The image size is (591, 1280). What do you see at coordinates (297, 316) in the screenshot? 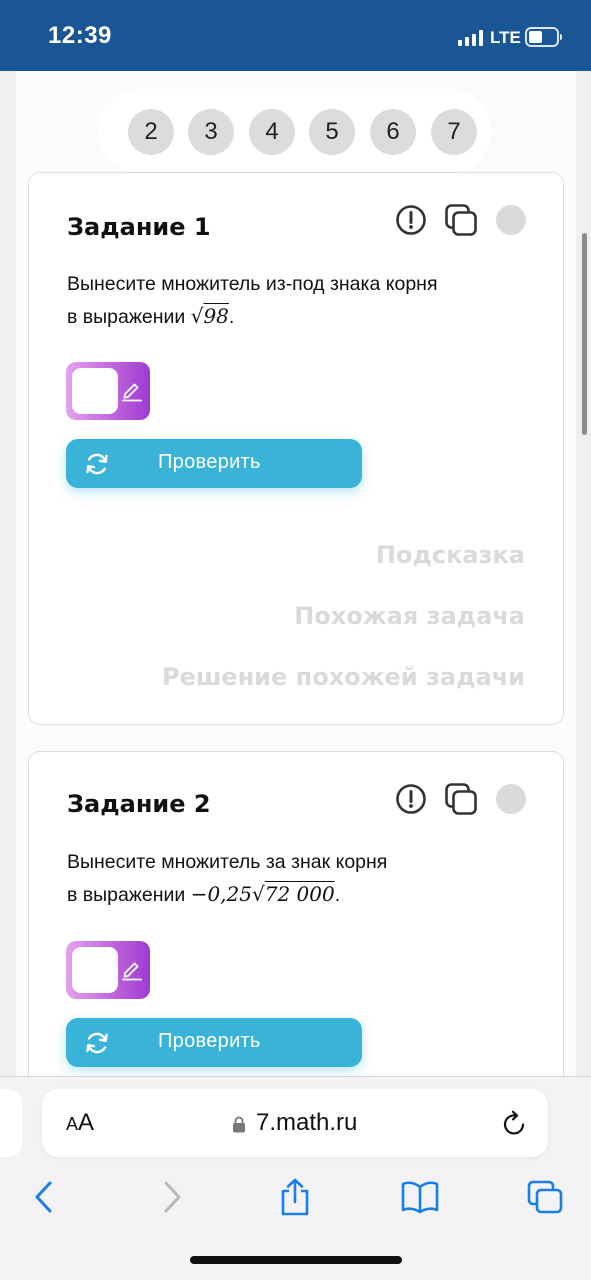
I see `task-text-line-2: в выражении √98.` at bounding box center [297, 316].